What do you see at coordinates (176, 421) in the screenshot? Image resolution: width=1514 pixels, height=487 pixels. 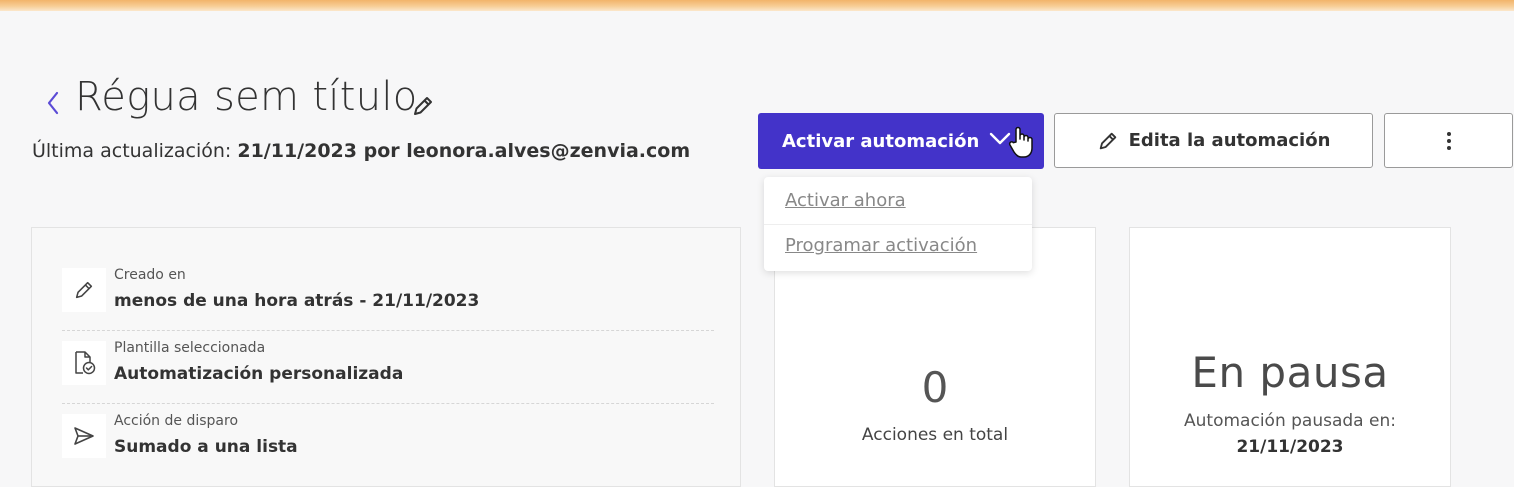 I see `info-label: Acción de disparo` at bounding box center [176, 421].